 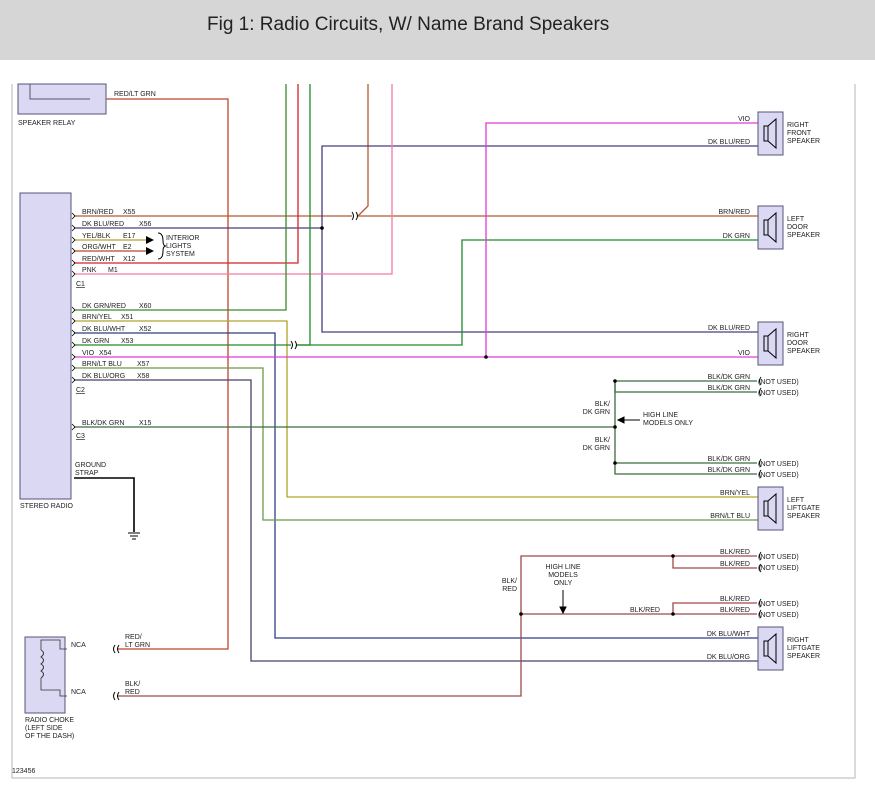 What do you see at coordinates (596, 448) in the screenshot?
I see `blk-dk-grn-split-label-bot-2: DK GRN` at bounding box center [596, 448].